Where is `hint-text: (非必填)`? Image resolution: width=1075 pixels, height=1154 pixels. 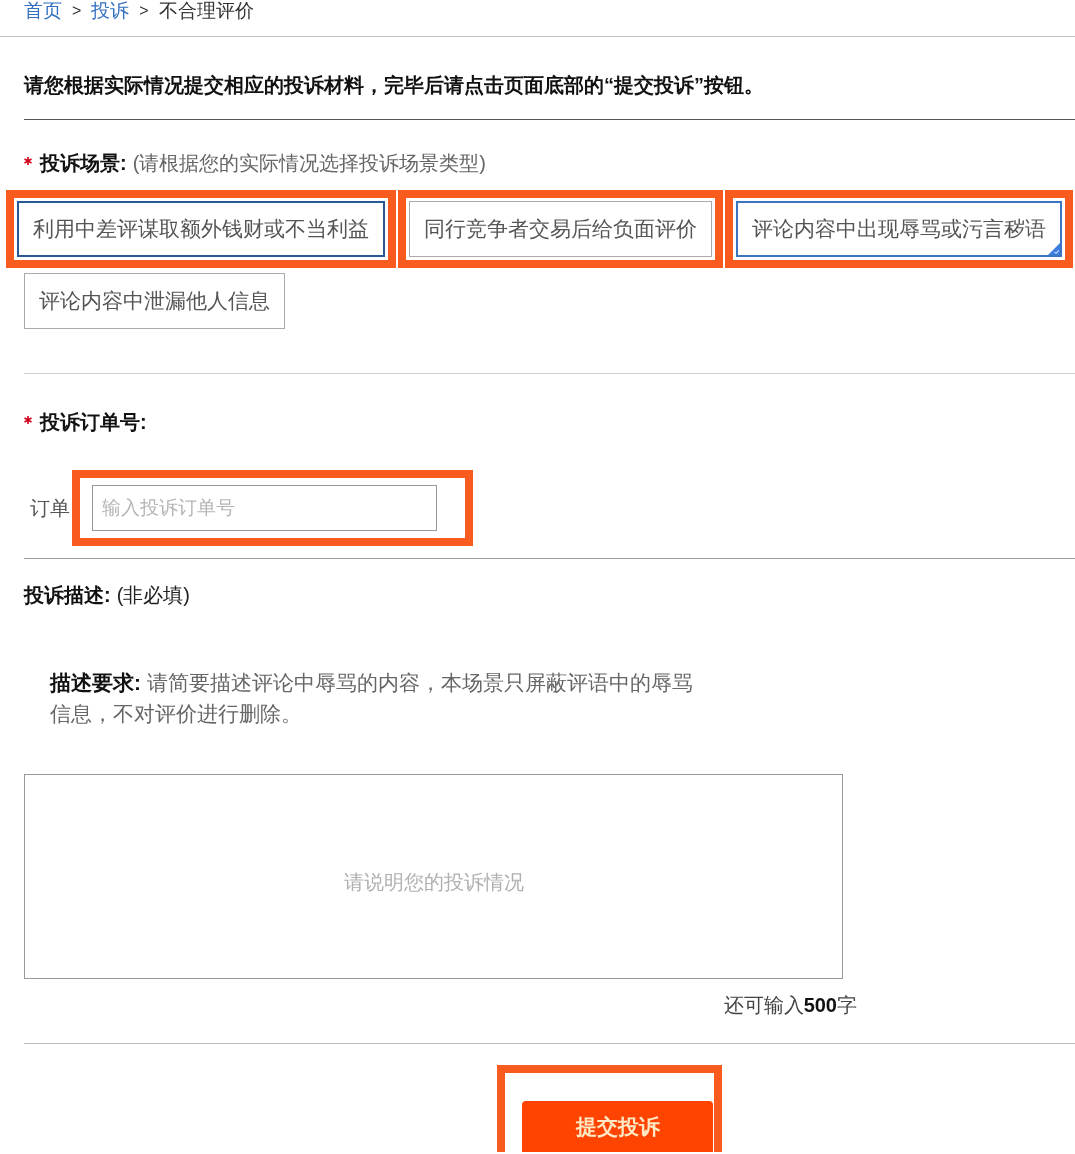 hint-text: (非必填) is located at coordinates (153, 595).